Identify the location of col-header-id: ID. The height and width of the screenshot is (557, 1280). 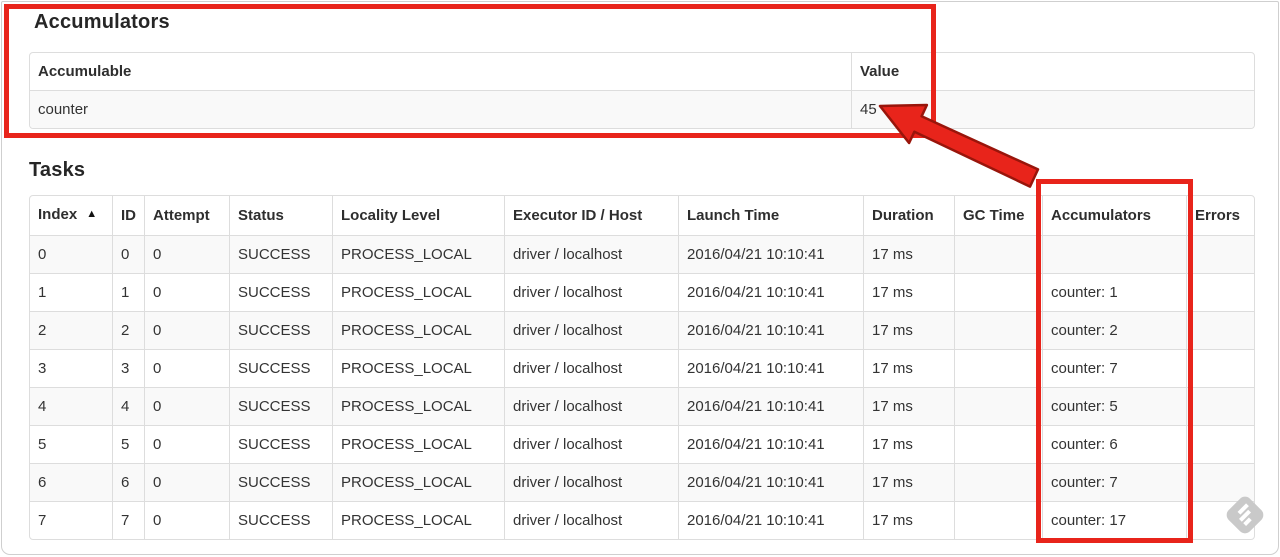
(128, 215).